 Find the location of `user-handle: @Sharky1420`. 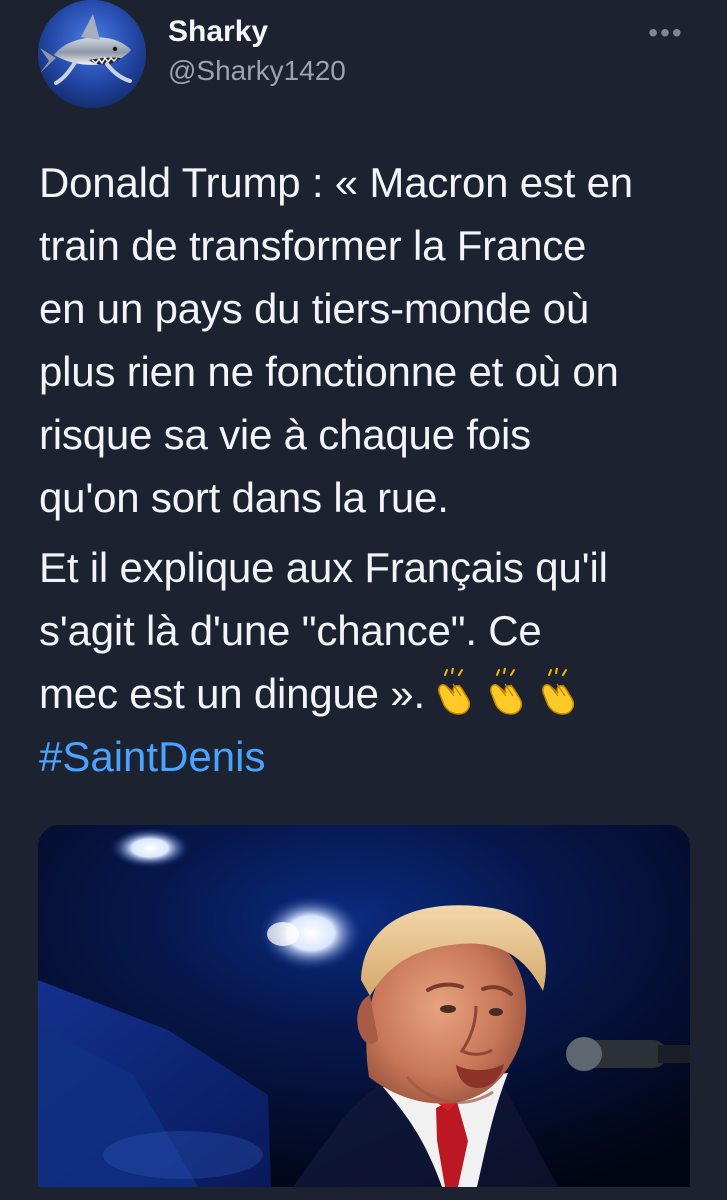

user-handle: @Sharky1420 is located at coordinates (257, 71).